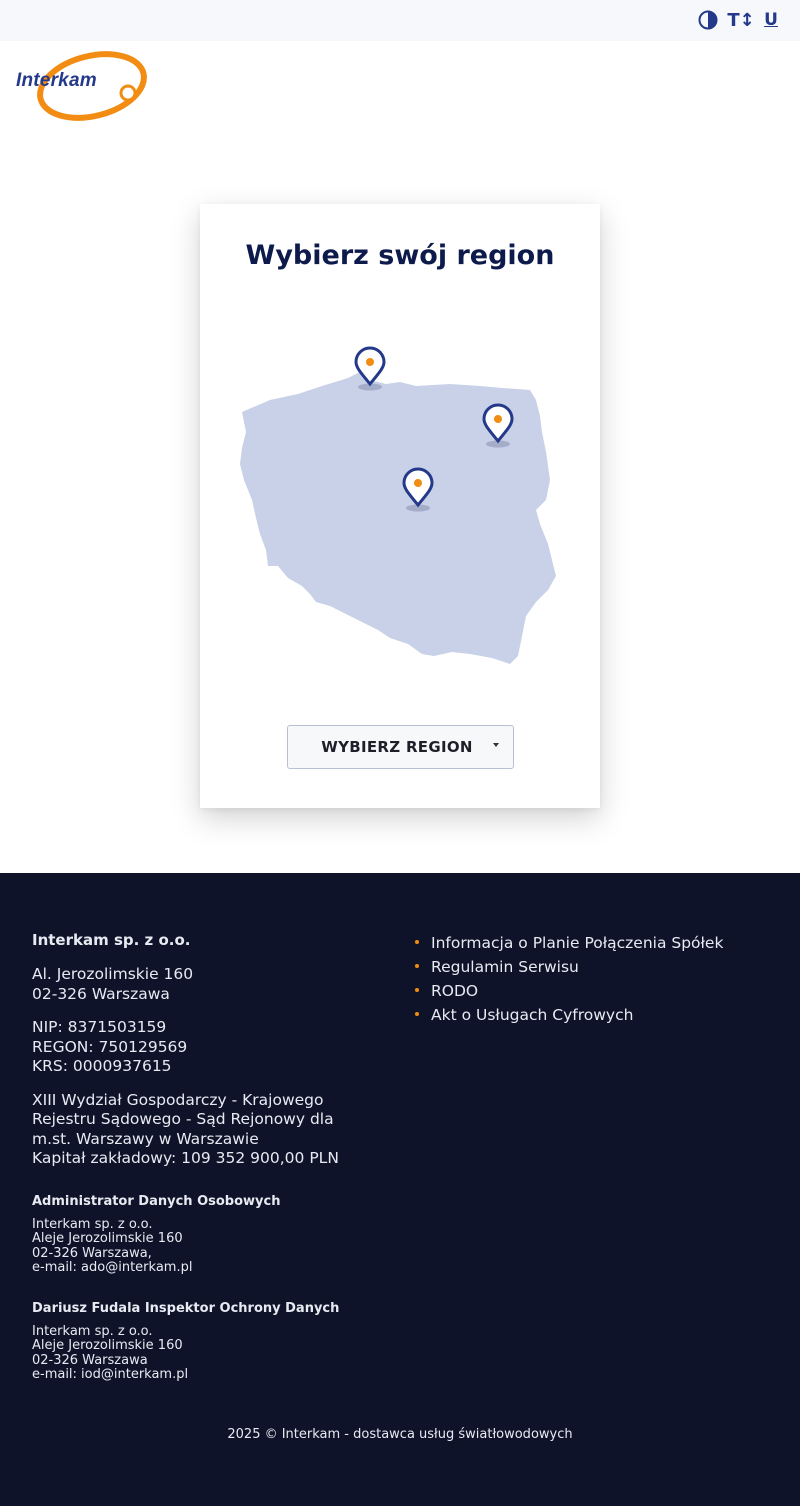 The width and height of the screenshot is (800, 1506). What do you see at coordinates (185, 1158) in the screenshot?
I see `court-line: Kapitał zakładowy: 109 352 900,00 PLN` at bounding box center [185, 1158].